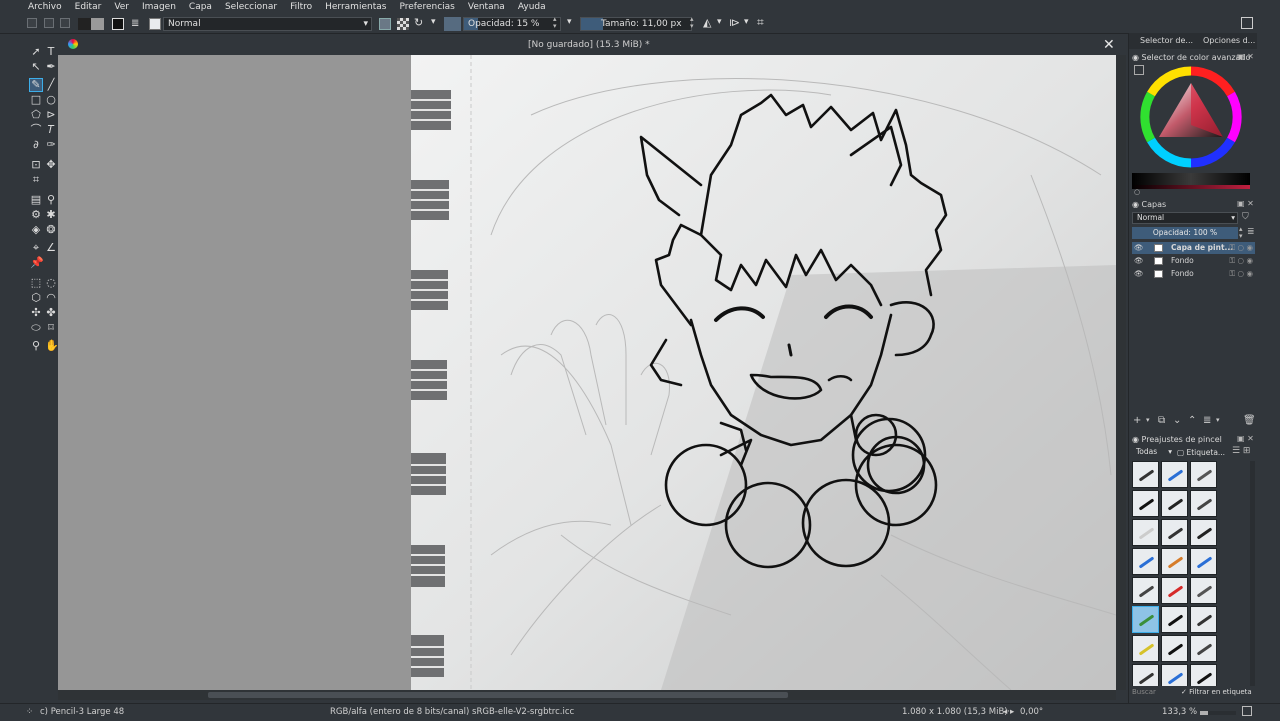 The image size is (1280, 721). What do you see at coordinates (1137, 192) in the screenshot?
I see `reset-icon: ○` at bounding box center [1137, 192].